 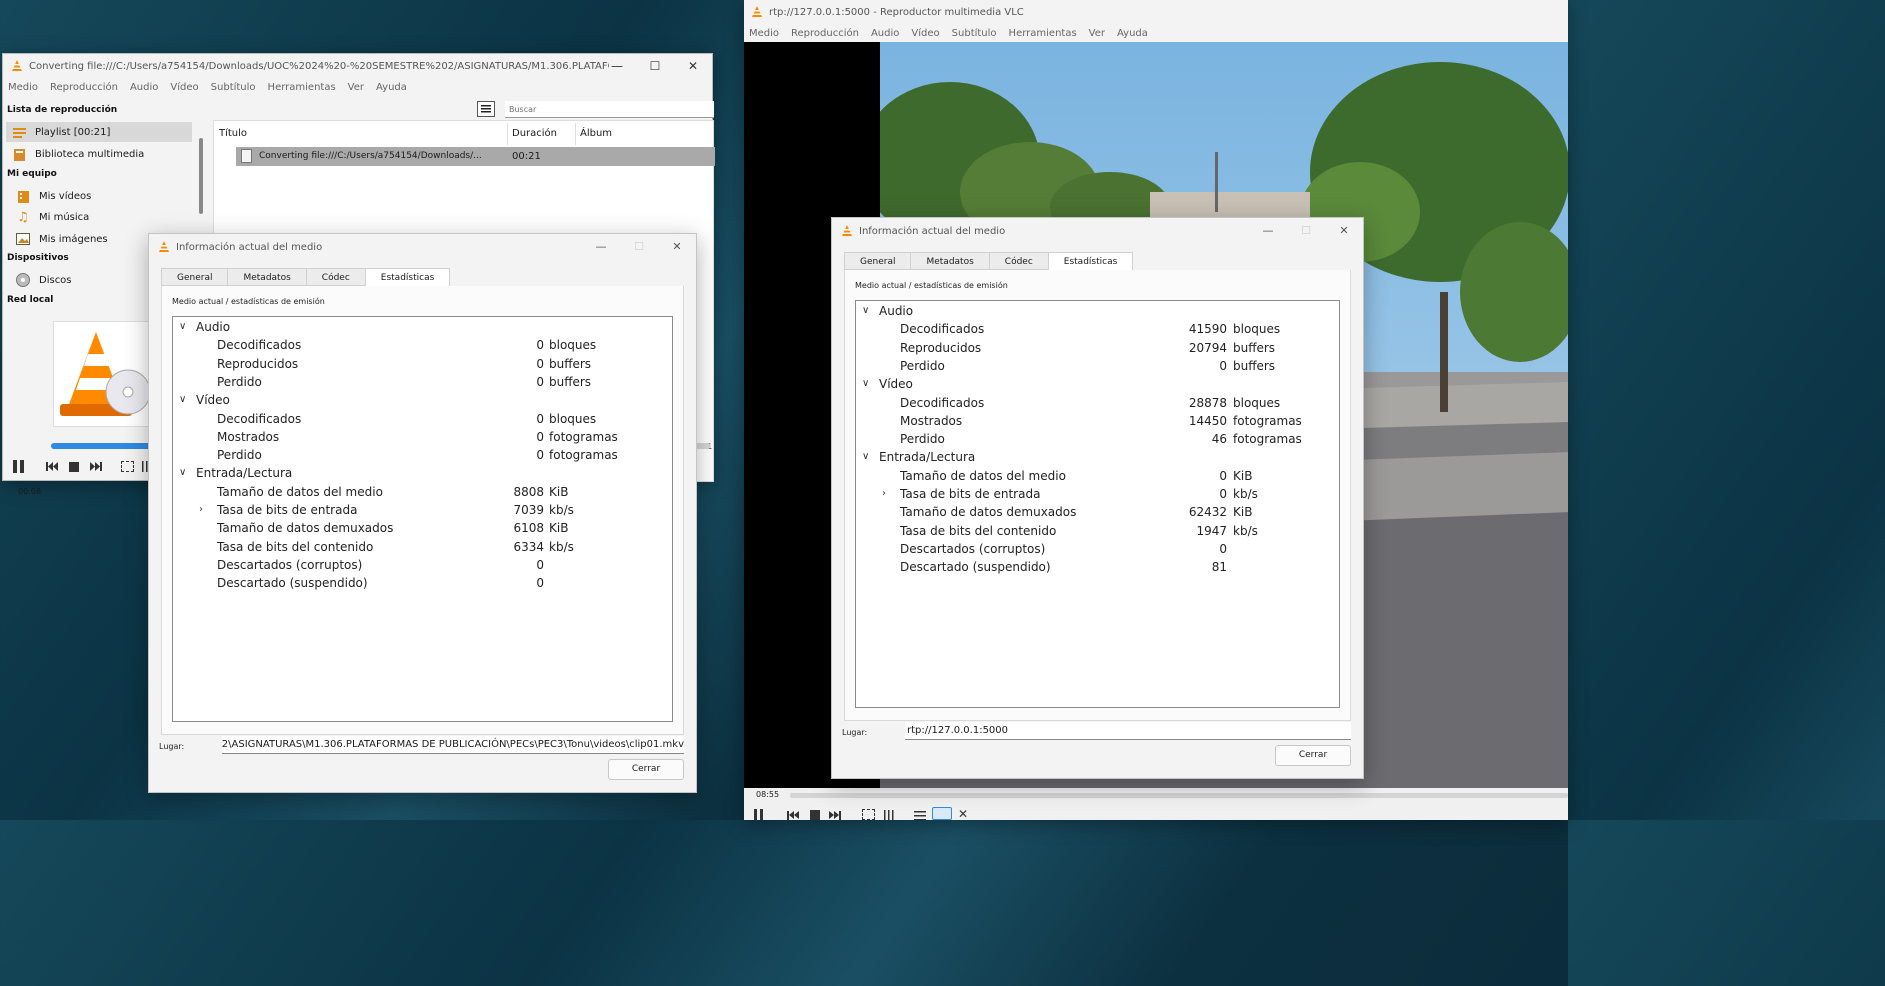 I want to click on sidebar-item-music: ♫ Mi música, so click(x=103, y=217).